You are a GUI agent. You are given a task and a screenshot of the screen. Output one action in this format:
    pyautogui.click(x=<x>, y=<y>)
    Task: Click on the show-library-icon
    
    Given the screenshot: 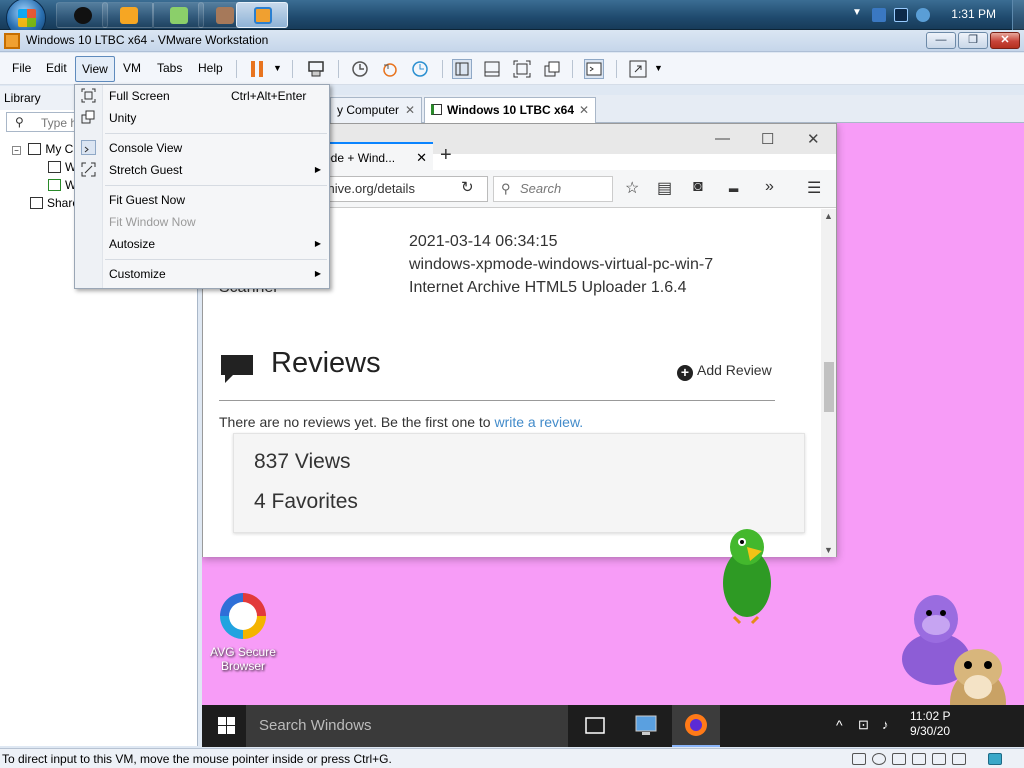 What is the action you would take?
    pyautogui.click(x=462, y=69)
    